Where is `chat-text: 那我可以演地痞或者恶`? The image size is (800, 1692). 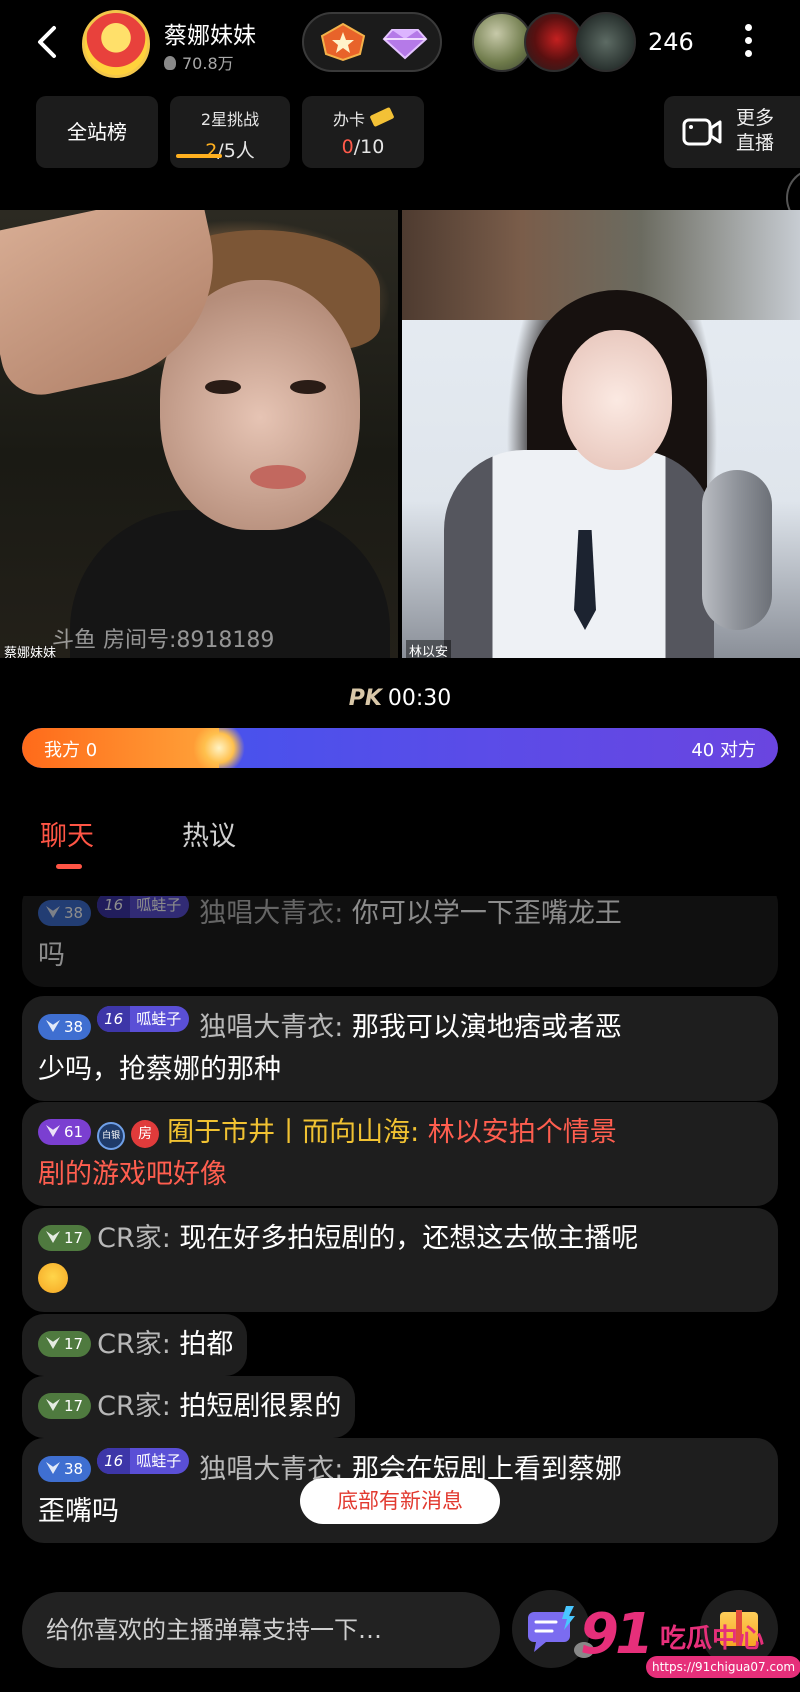
chat-text: 那我可以演地痞或者恶 is located at coordinates (486, 1027).